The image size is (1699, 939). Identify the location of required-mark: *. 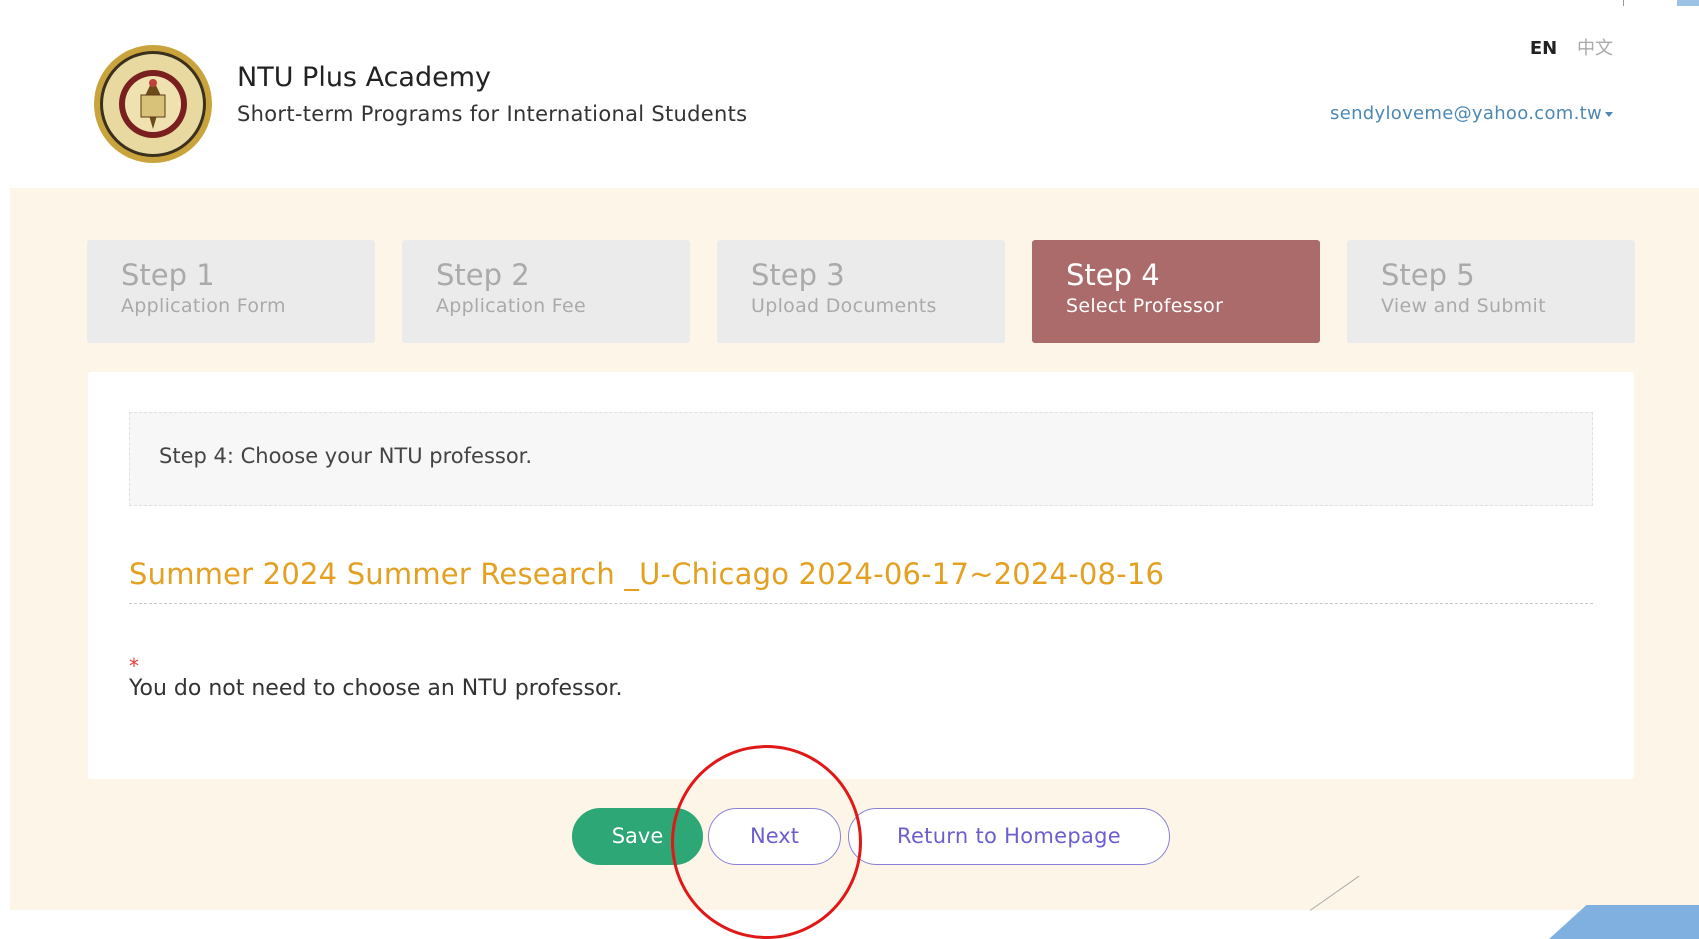
(134, 666).